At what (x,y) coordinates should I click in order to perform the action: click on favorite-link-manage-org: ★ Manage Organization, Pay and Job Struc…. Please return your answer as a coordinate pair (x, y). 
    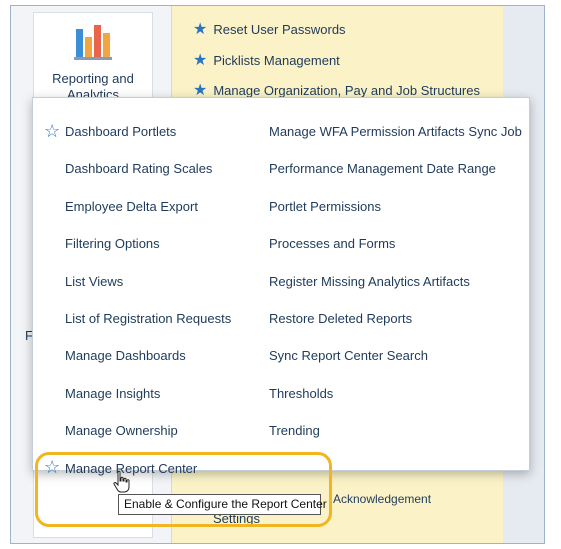
    Looking at the image, I should click on (336, 90).